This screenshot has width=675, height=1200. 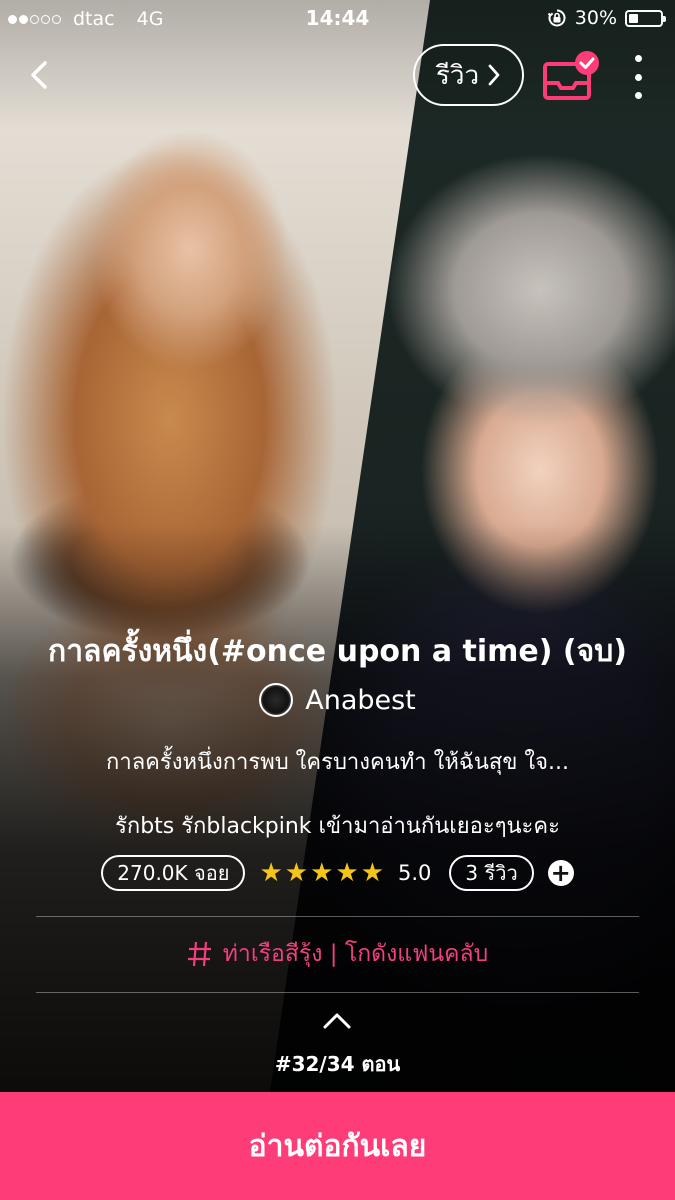 What do you see at coordinates (645, 18) in the screenshot?
I see `battery-icon` at bounding box center [645, 18].